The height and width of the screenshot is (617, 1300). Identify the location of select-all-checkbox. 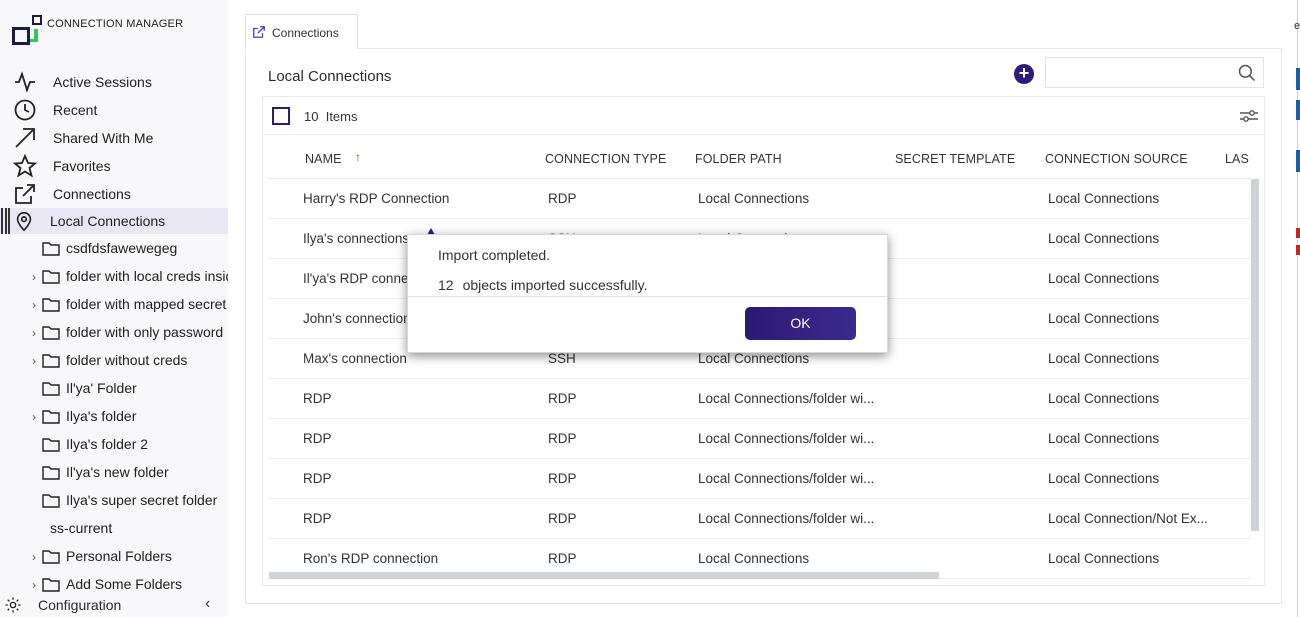
(281, 116).